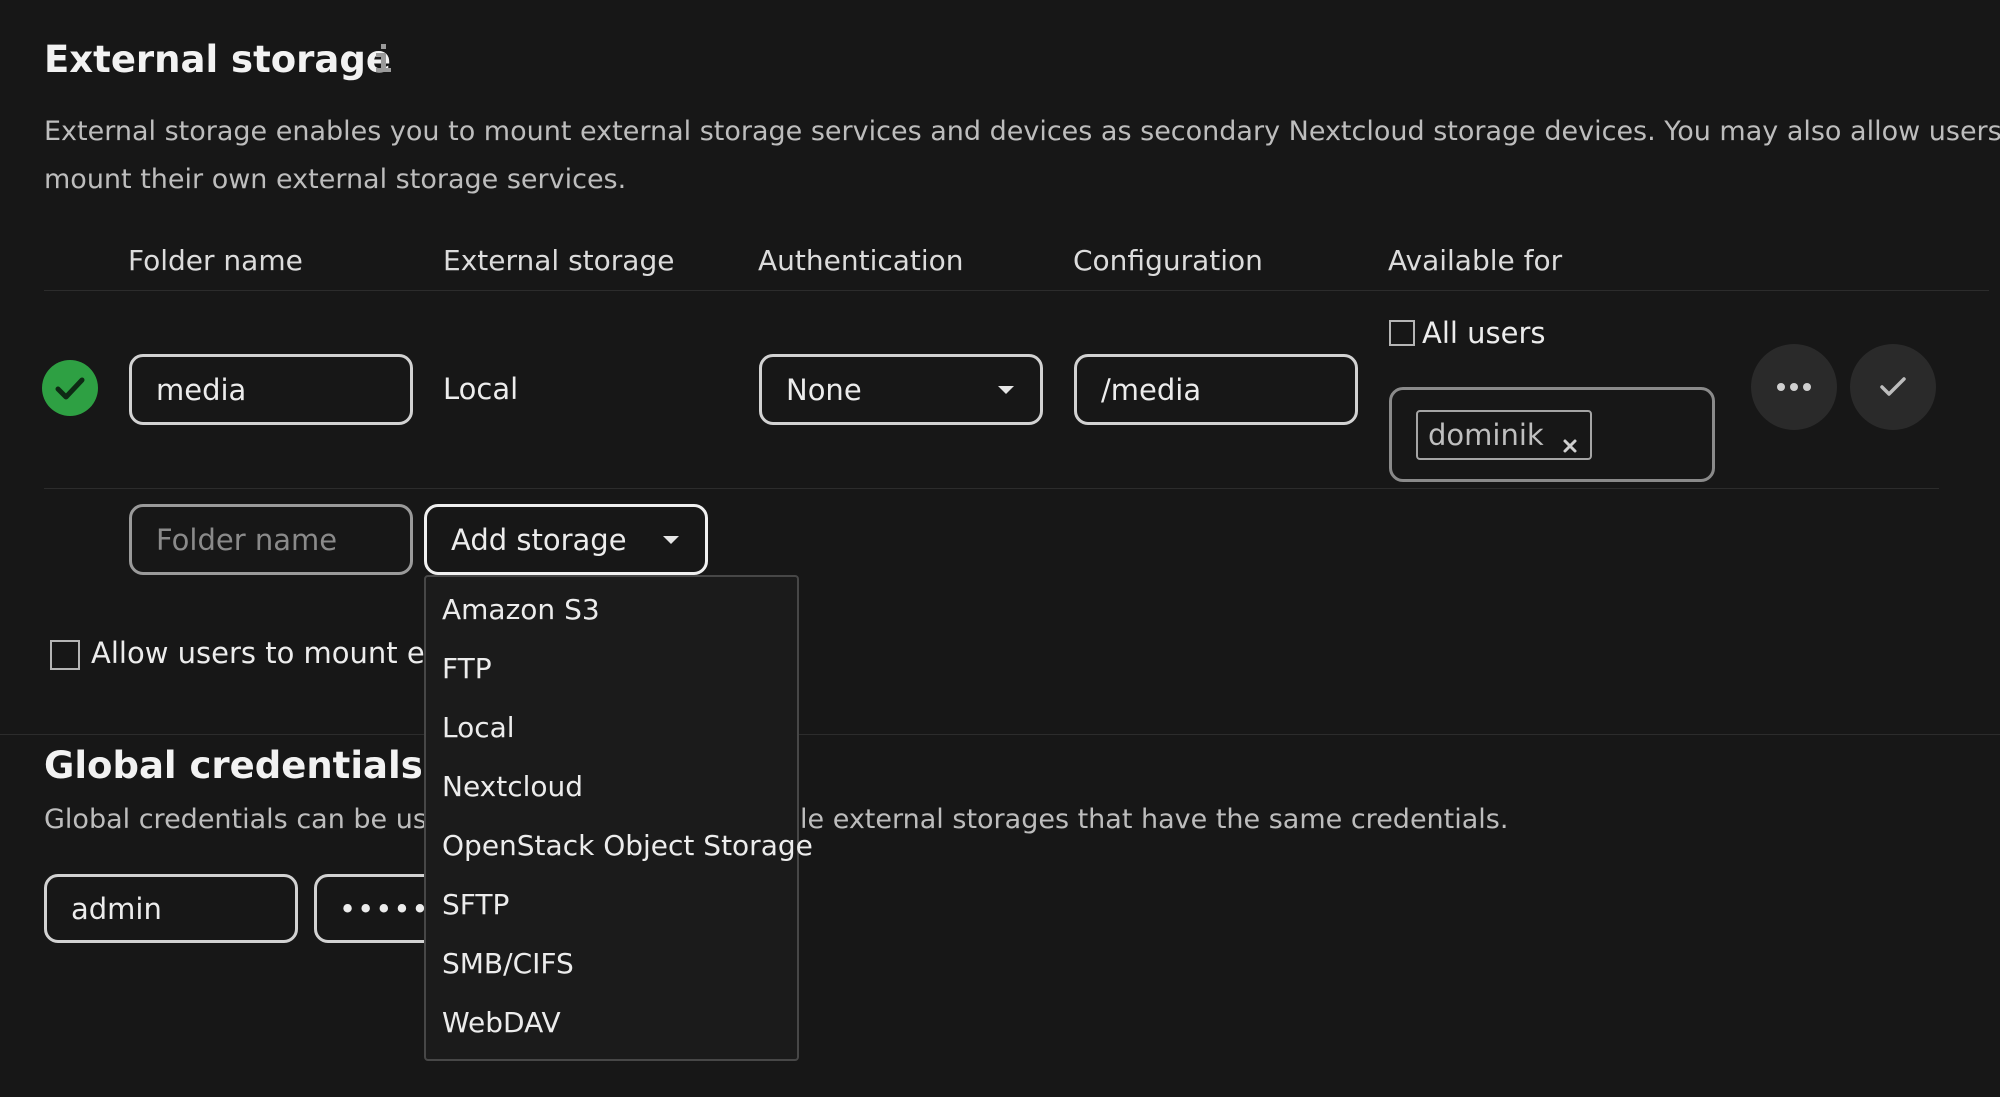  What do you see at coordinates (539, 539) in the screenshot?
I see `add-storage-label: Add storage` at bounding box center [539, 539].